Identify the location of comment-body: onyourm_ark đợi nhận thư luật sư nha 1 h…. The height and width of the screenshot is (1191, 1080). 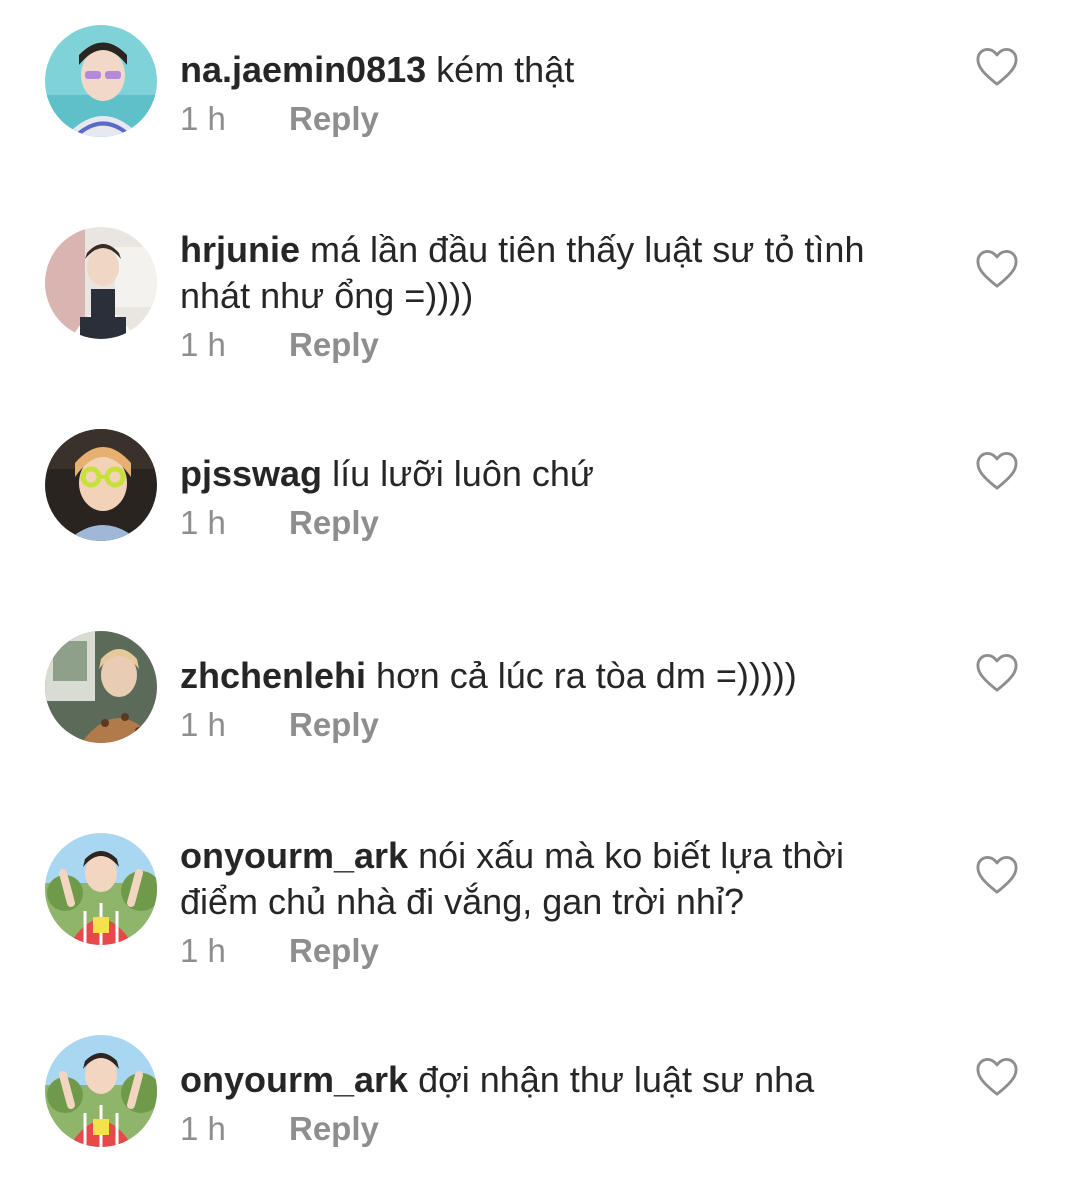
(530, 1104).